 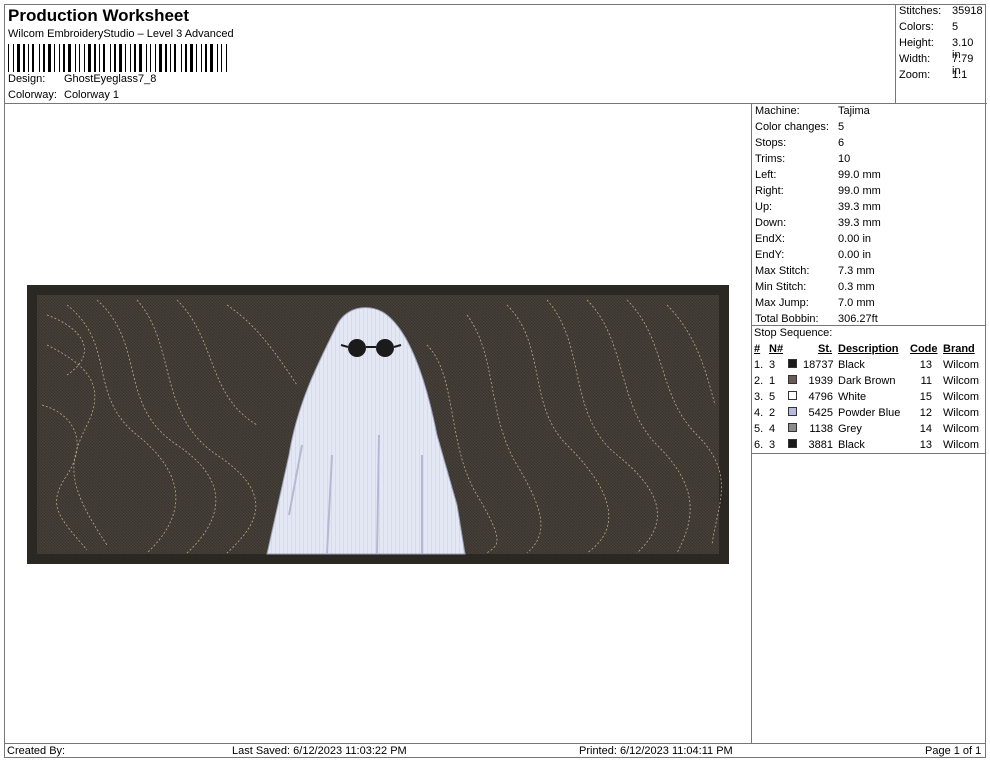 What do you see at coordinates (953, 751) in the screenshot?
I see `page-number: Page 1 of 1` at bounding box center [953, 751].